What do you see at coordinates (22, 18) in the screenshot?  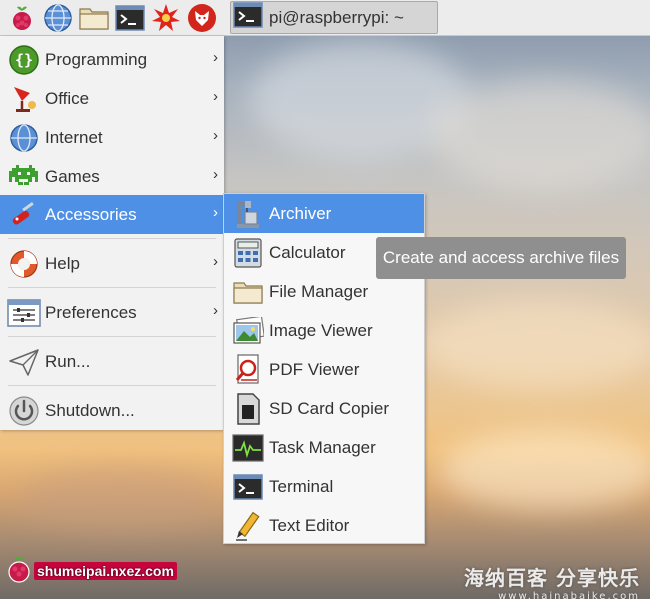 I see `raspberry-menu-icon` at bounding box center [22, 18].